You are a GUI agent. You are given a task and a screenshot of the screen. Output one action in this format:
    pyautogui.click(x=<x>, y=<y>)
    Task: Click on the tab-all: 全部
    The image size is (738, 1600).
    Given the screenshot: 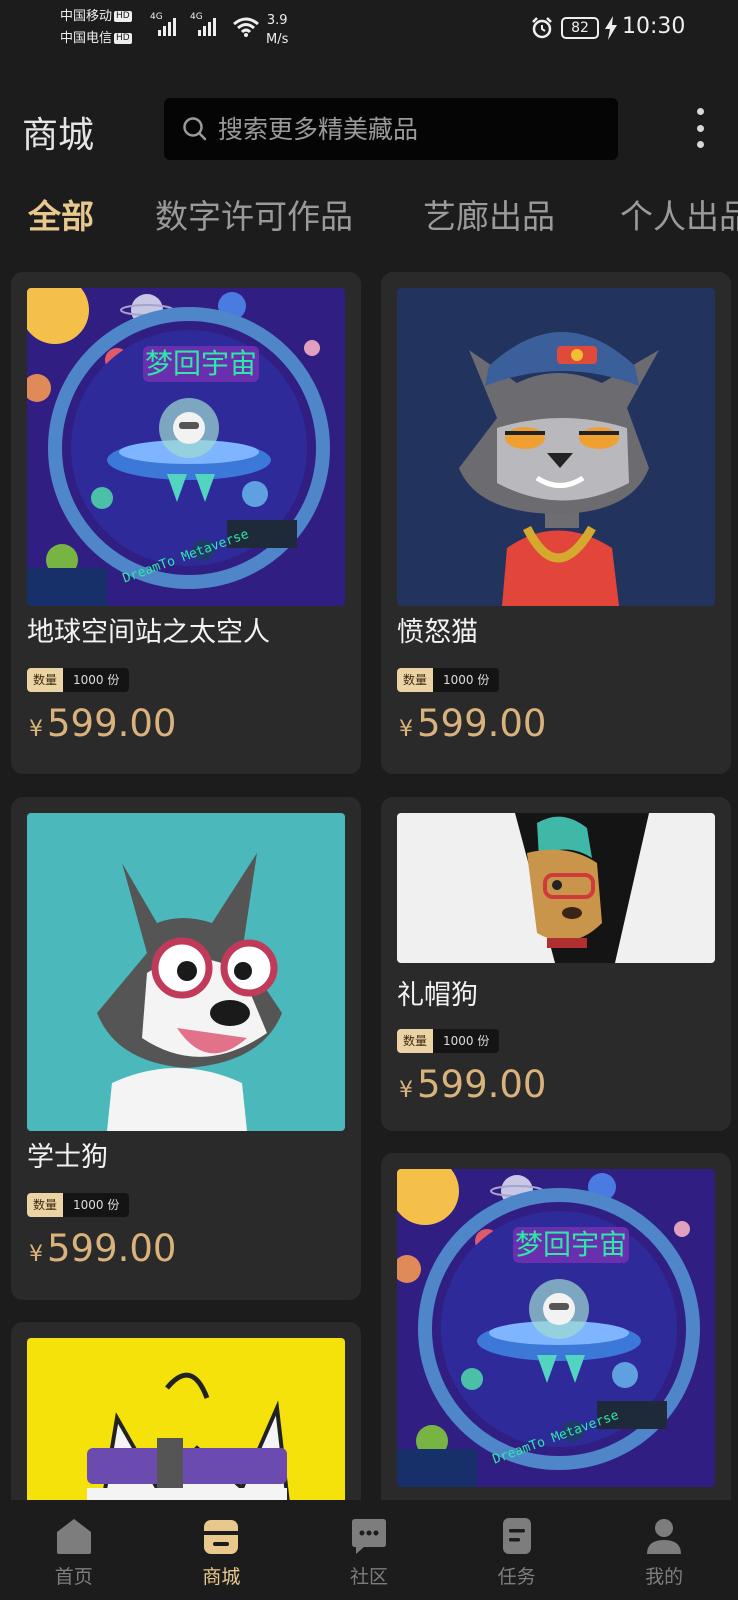 What is the action you would take?
    pyautogui.click(x=61, y=214)
    